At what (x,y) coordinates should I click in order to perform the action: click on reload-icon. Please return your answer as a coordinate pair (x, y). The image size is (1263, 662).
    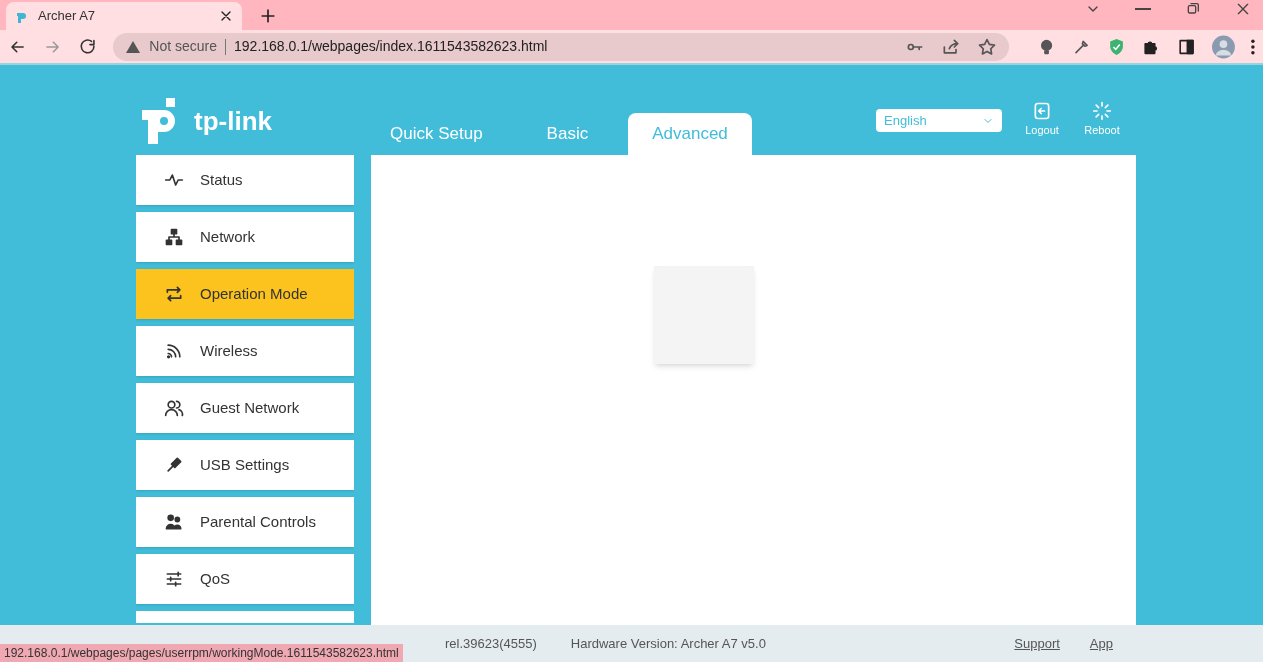
    Looking at the image, I should click on (88, 46).